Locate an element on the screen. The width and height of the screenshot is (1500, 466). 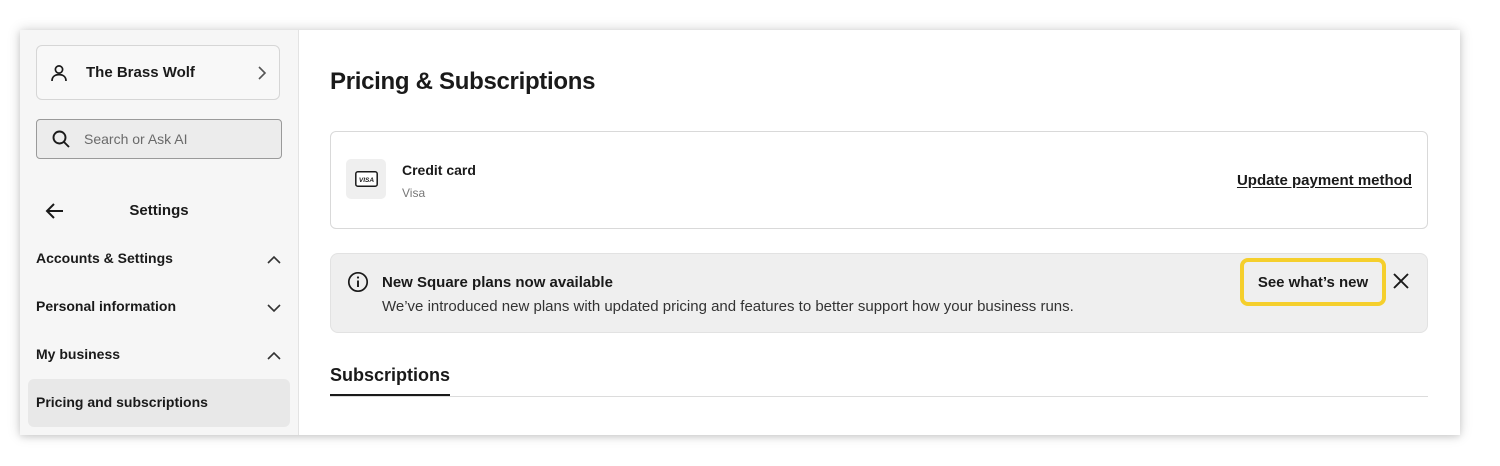
info-icon is located at coordinates (358, 282).